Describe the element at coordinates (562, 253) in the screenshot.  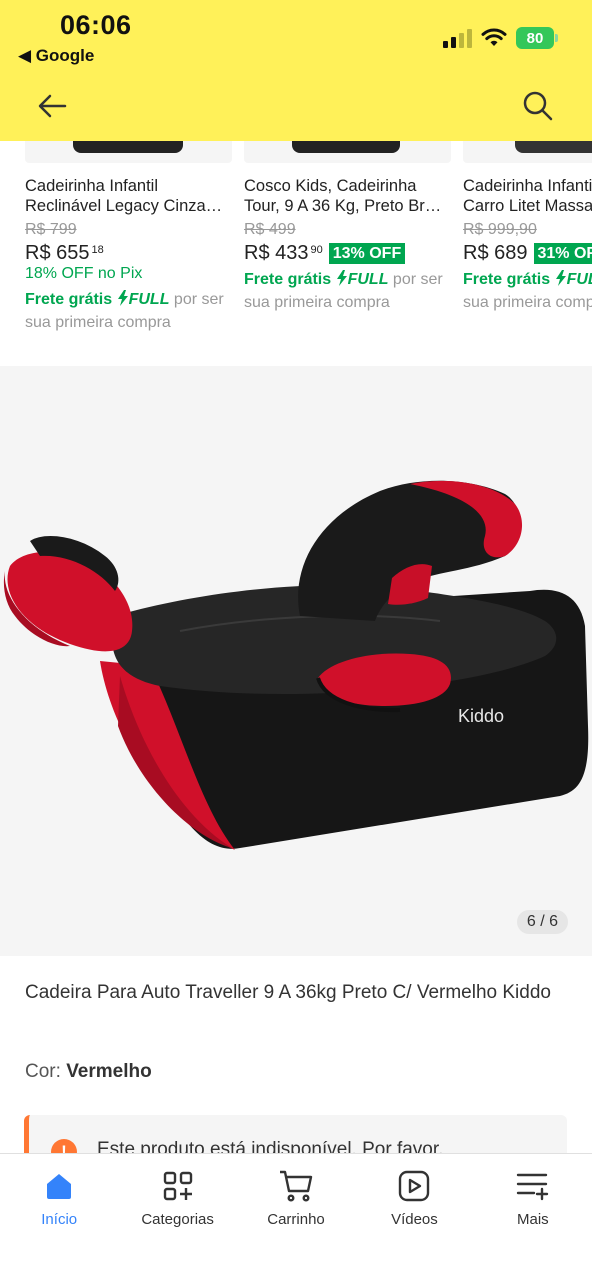
I see `discount-badge: 31% OFF` at that location.